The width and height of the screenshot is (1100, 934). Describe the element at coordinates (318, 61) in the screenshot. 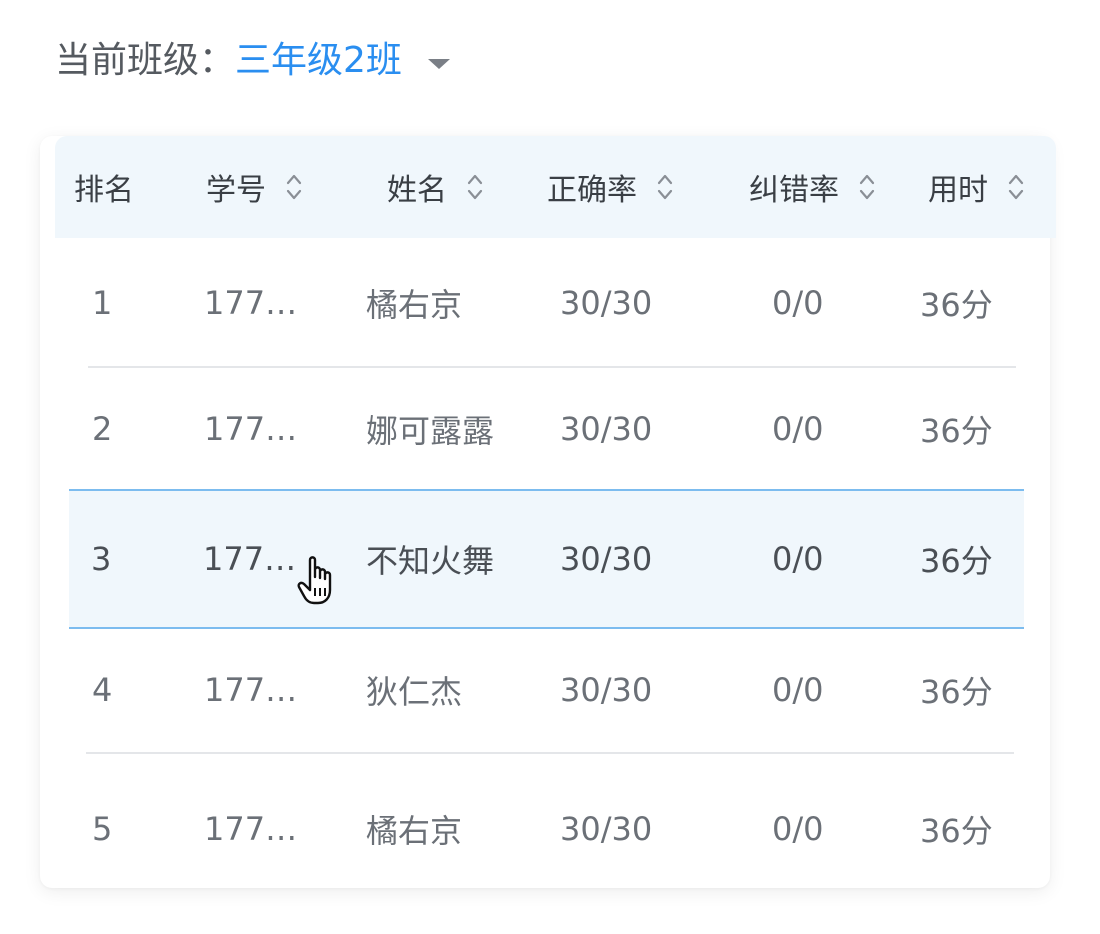

I see `class-dropdown-value: 三年级2班` at that location.